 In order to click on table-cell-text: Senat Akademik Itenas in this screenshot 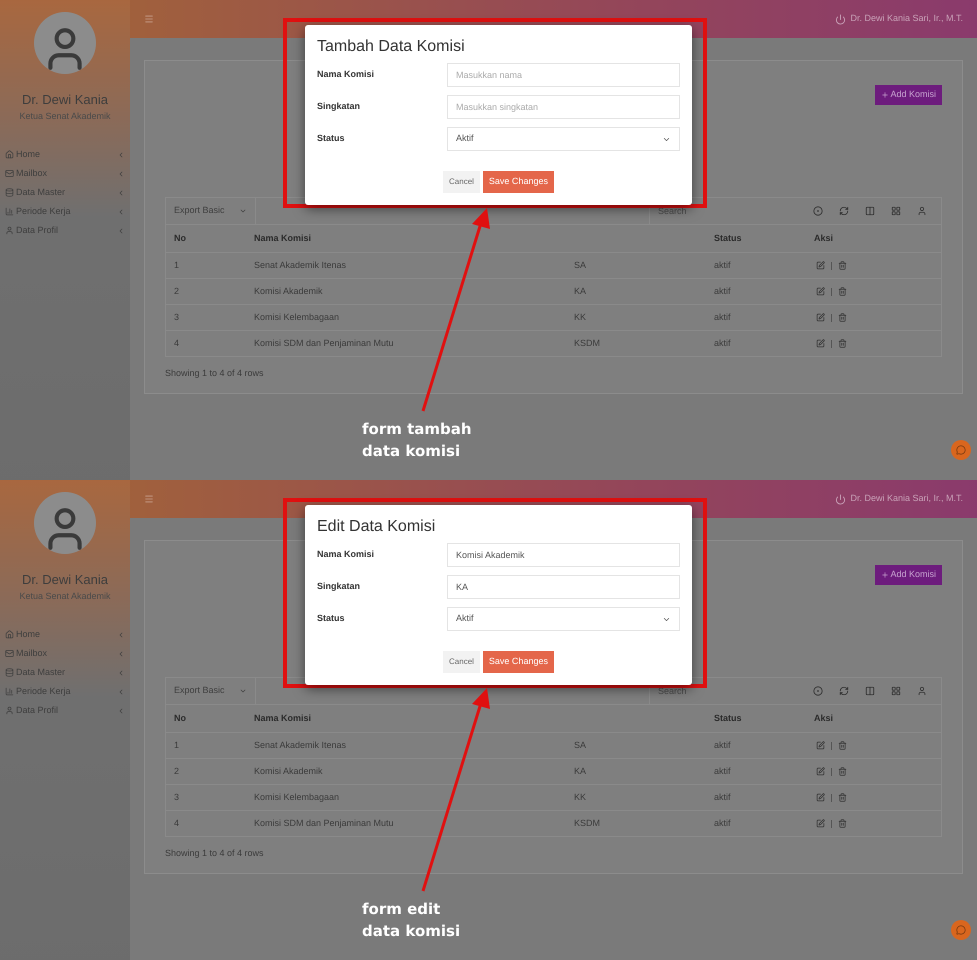, I will do `click(300, 265)`.